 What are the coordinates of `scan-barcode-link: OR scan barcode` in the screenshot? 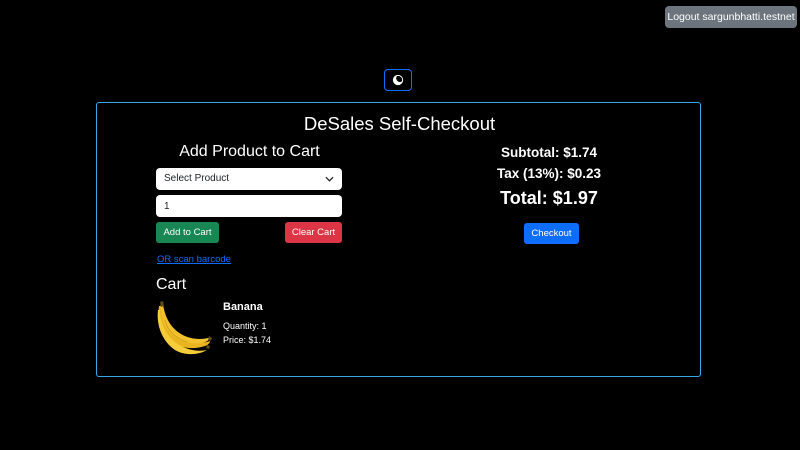 It's located at (194, 259).